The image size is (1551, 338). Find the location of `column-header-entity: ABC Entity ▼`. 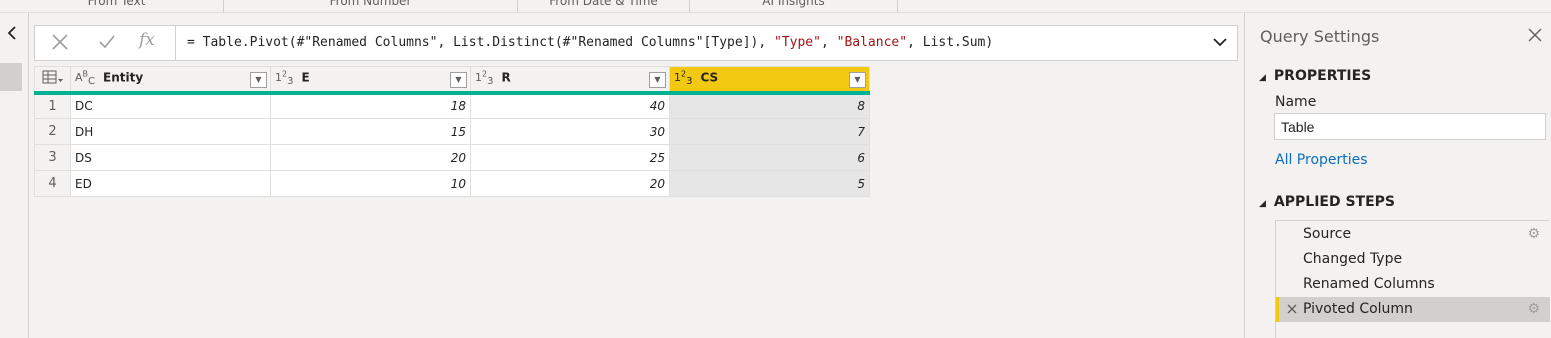

column-header-entity: ABC Entity ▼ is located at coordinates (170, 80).